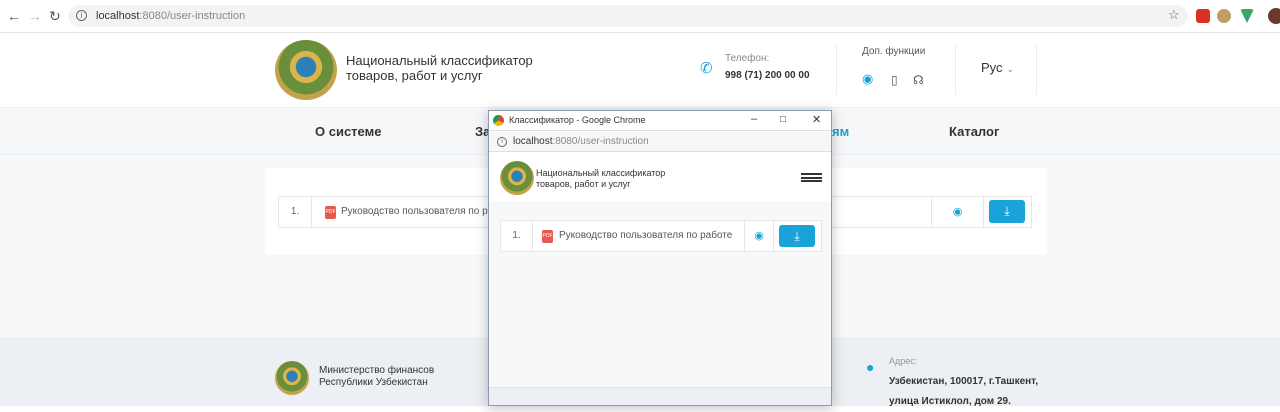  I want to click on address-line1: Узбекистан, 100017, г.Ташкент,, so click(964, 381).